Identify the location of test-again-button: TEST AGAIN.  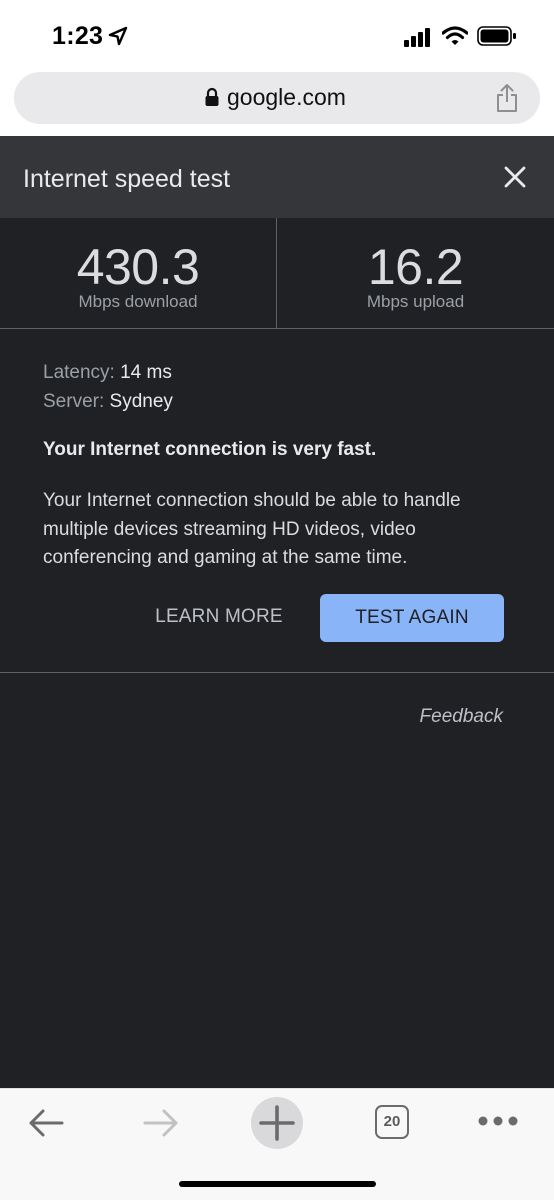
(412, 618).